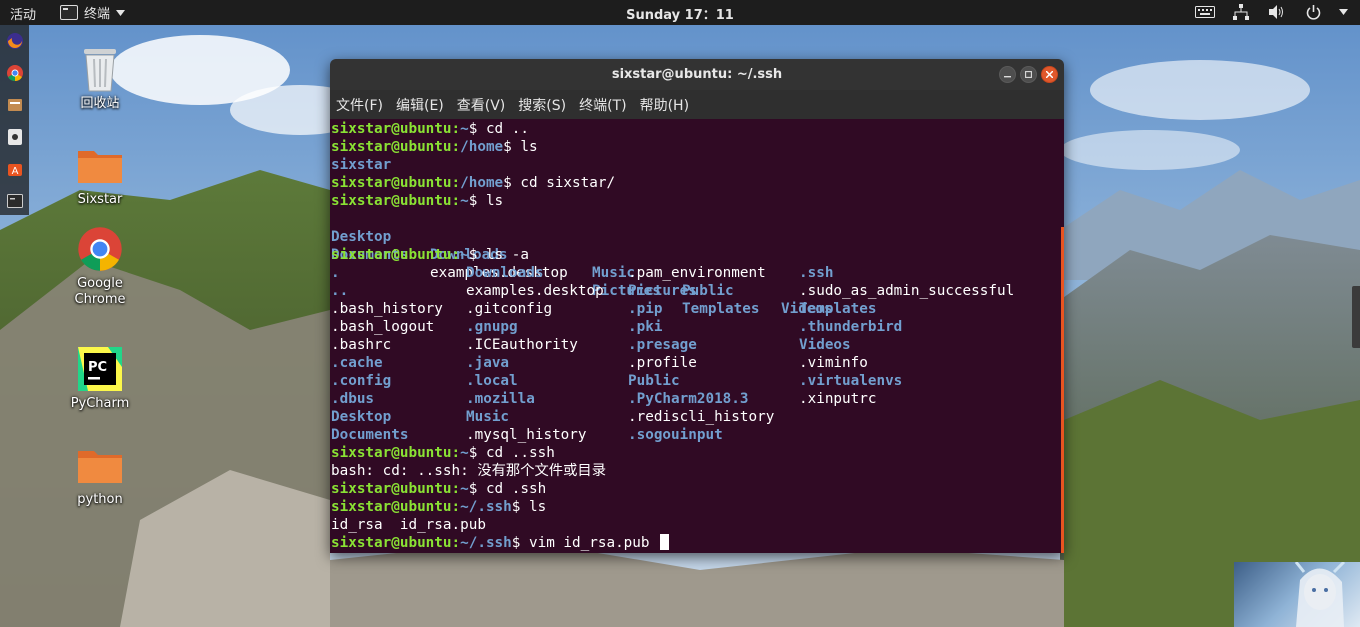 This screenshot has height=627, width=1360. What do you see at coordinates (500, 543) in the screenshot?
I see `terminal-line: sixstar@ubuntu:~/.ssh$ vim id_rsa.pub` at bounding box center [500, 543].